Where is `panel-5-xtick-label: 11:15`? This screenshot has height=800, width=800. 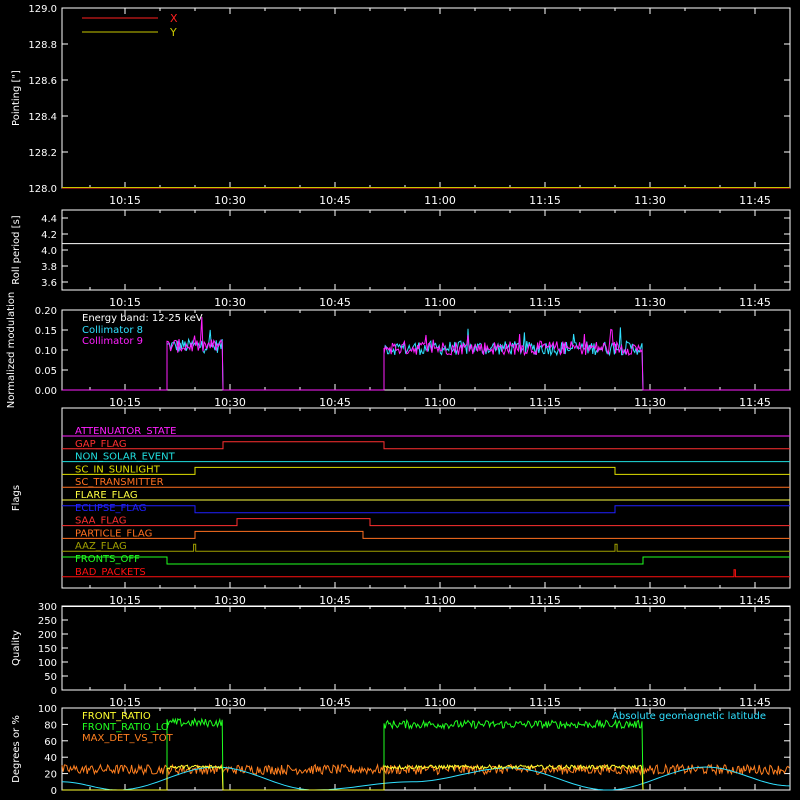
panel-5-xtick-label: 11:15 is located at coordinates (545, 702).